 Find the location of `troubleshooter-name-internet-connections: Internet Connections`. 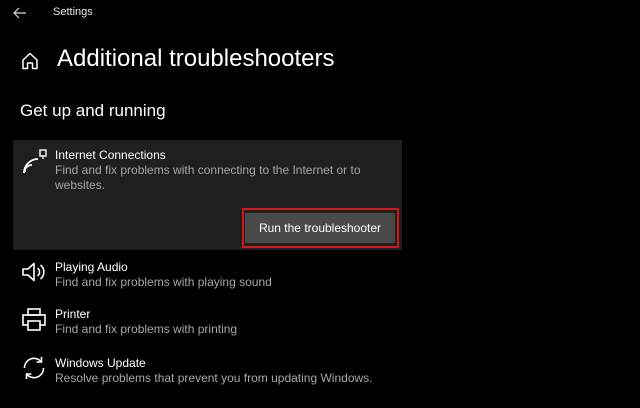

troubleshooter-name-internet-connections: Internet Connections is located at coordinates (110, 155).